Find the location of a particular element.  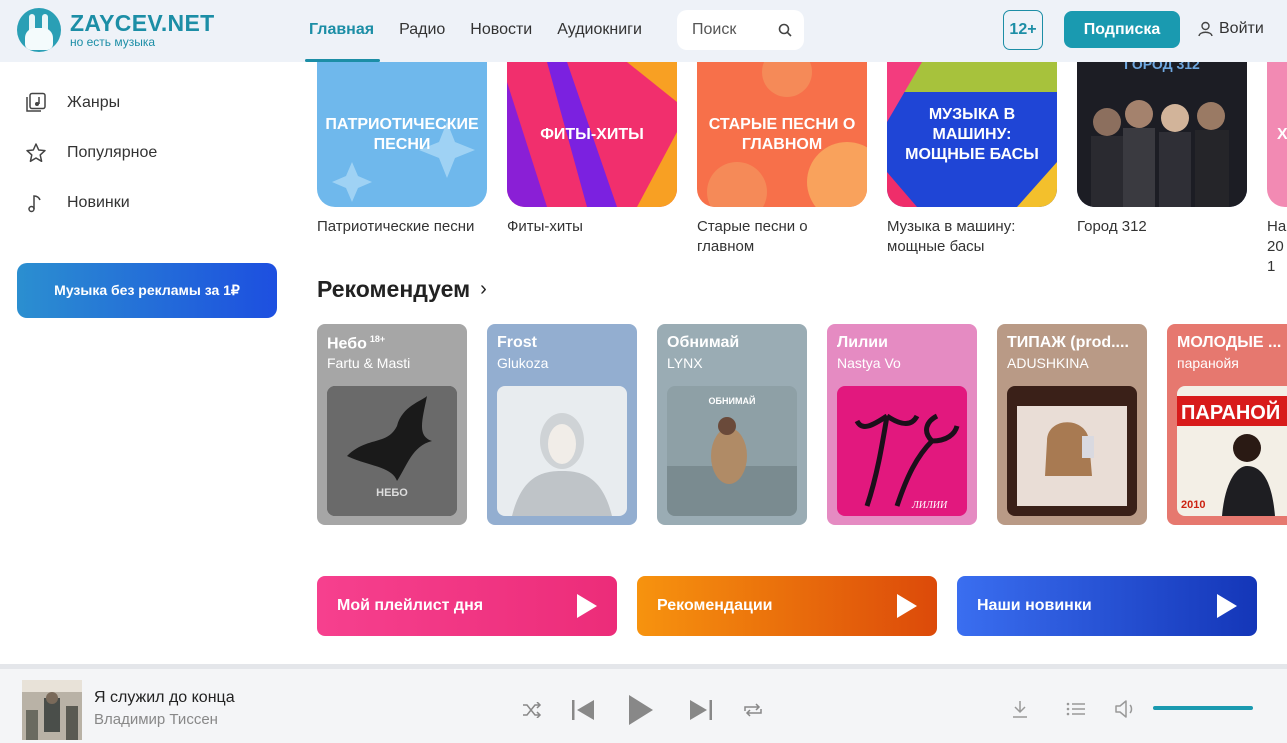

playlist-caption: На 201 is located at coordinates (1277, 246).